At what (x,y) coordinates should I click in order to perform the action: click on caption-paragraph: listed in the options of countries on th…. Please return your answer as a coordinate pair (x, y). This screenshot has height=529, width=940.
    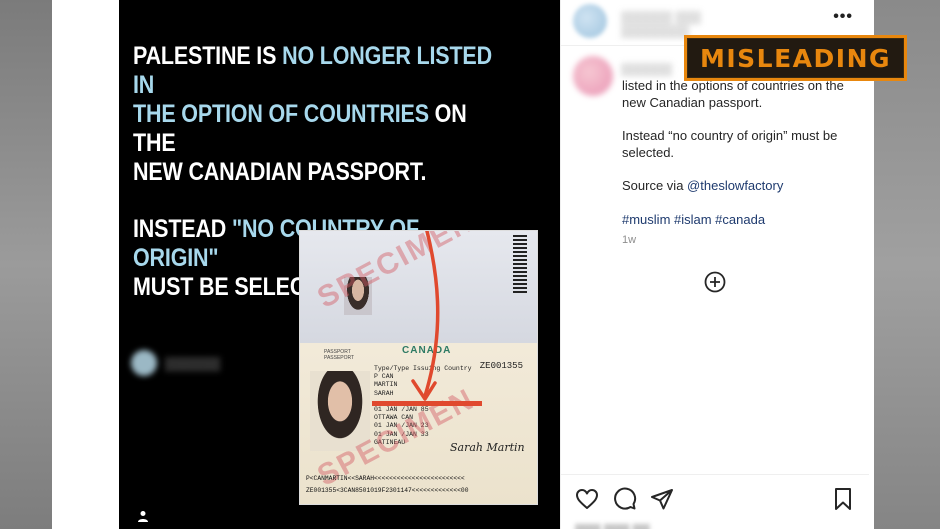
    Looking at the image, I should click on (733, 94).